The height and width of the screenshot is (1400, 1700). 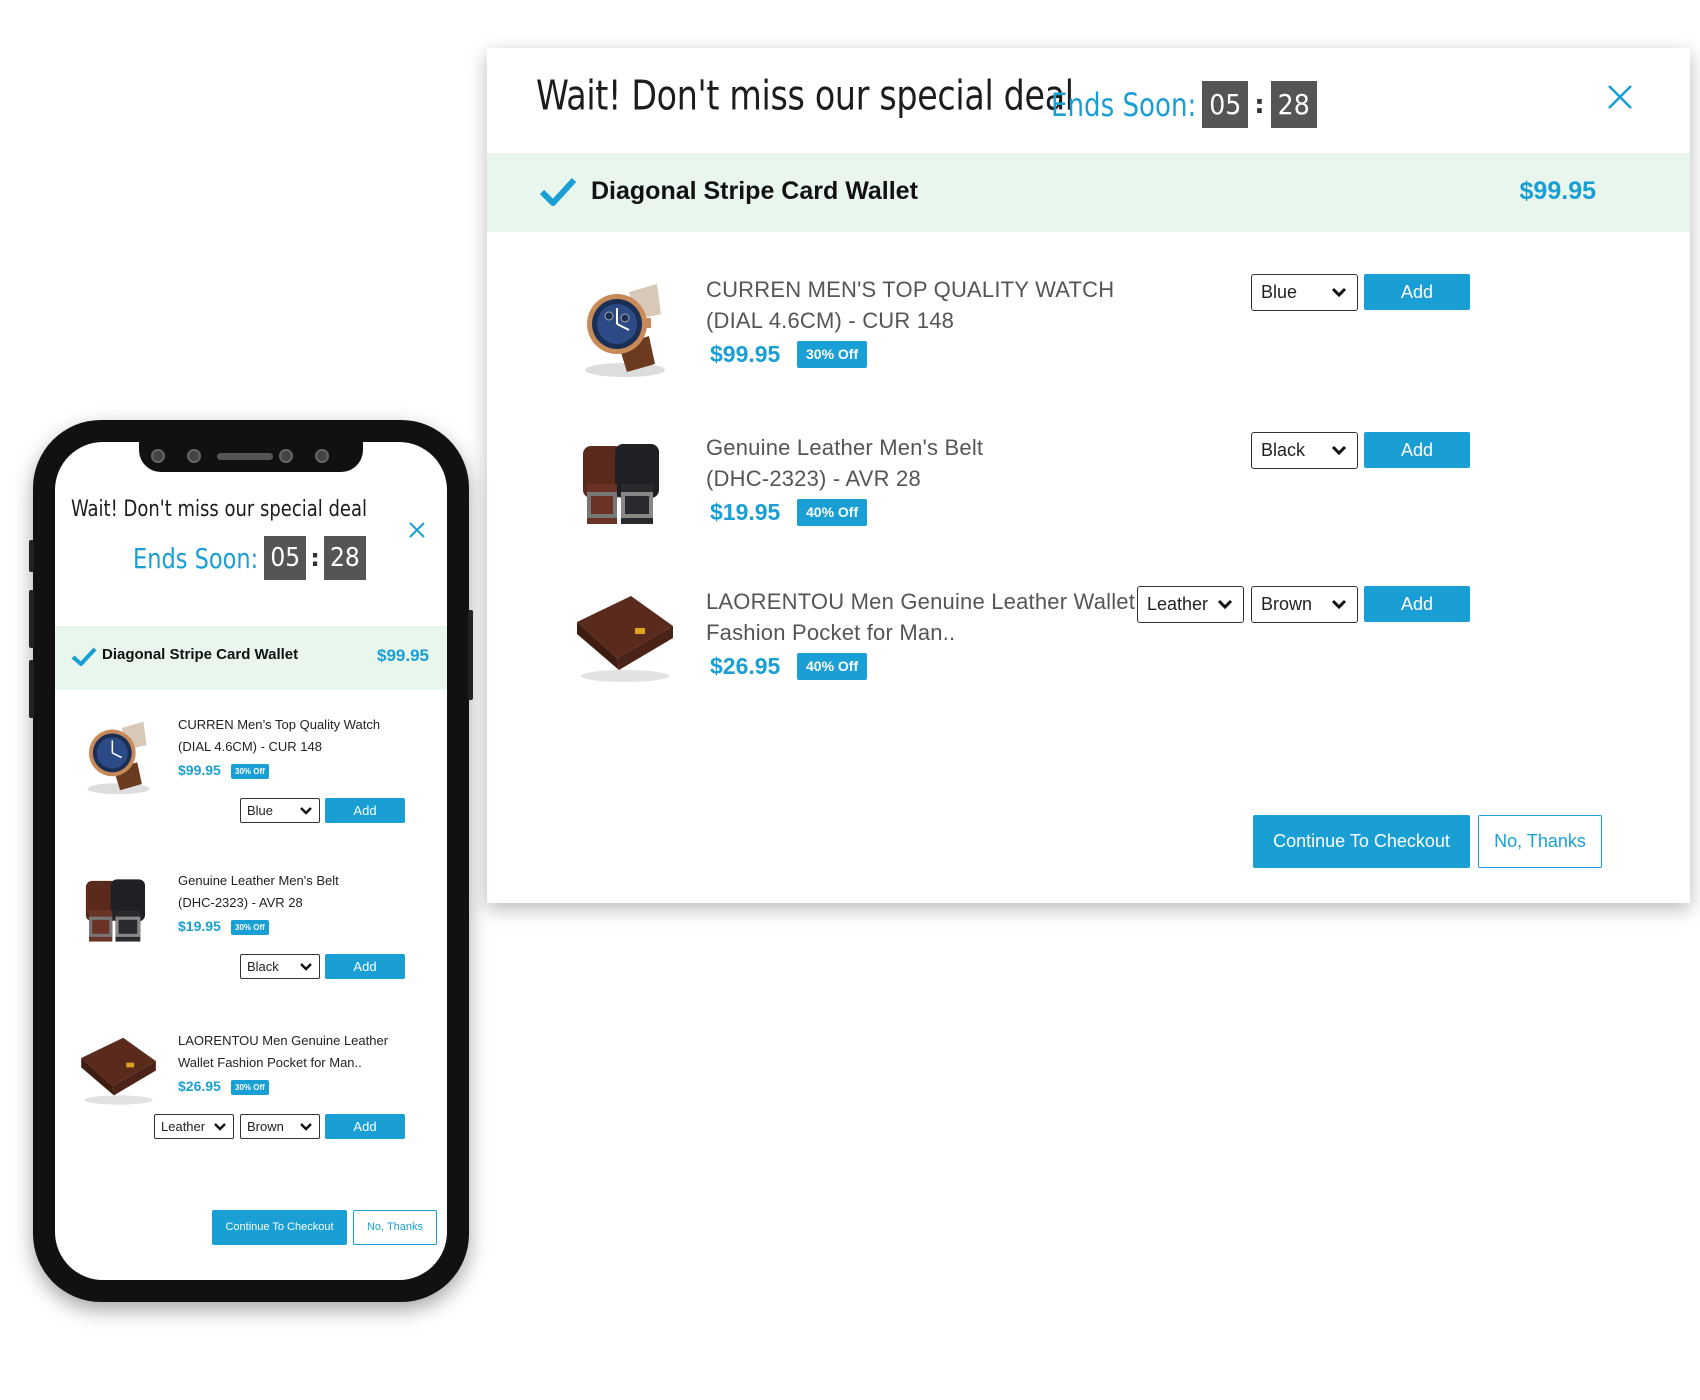 I want to click on speaker-grille, so click(x=245, y=456).